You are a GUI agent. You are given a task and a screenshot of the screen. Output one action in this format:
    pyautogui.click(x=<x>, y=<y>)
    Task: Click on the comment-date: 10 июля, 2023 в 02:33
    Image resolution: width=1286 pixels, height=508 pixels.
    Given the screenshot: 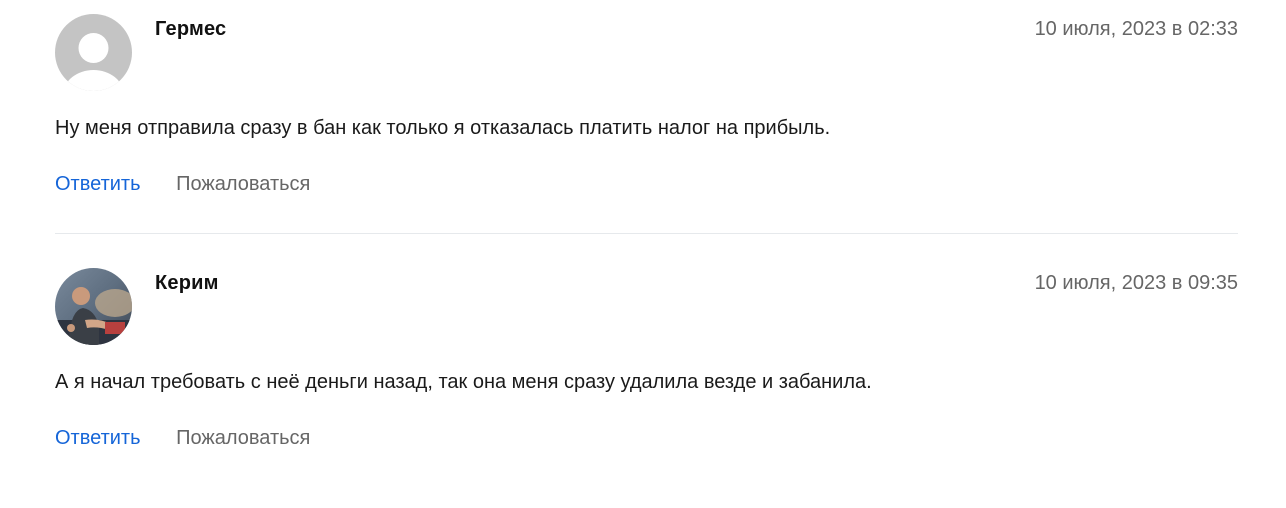 What is the action you would take?
    pyautogui.click(x=1136, y=29)
    